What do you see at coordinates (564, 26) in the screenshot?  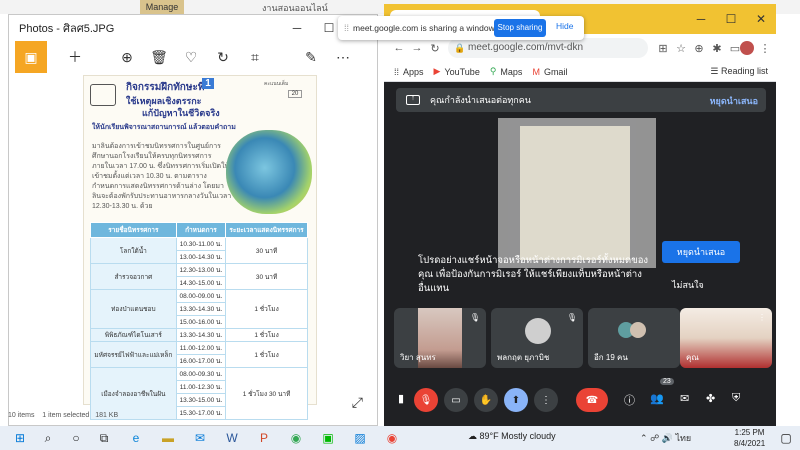 I see `hide-button: Hide` at bounding box center [564, 26].